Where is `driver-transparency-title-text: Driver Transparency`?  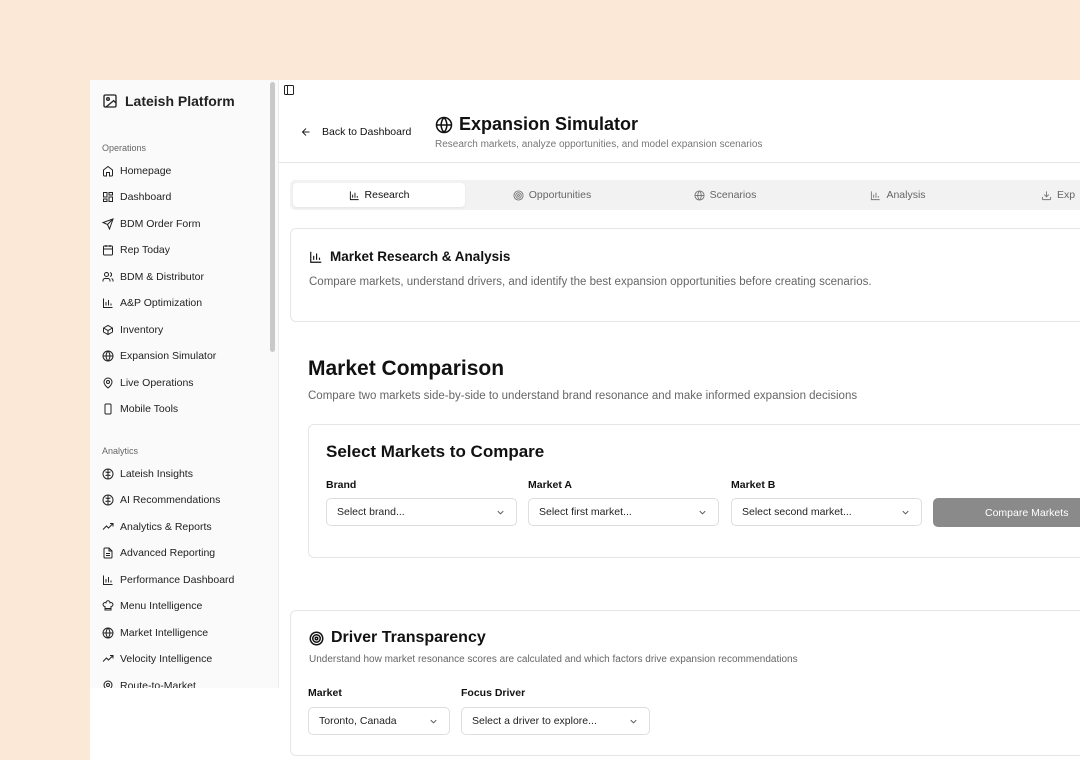 driver-transparency-title-text: Driver Transparency is located at coordinates (408, 637).